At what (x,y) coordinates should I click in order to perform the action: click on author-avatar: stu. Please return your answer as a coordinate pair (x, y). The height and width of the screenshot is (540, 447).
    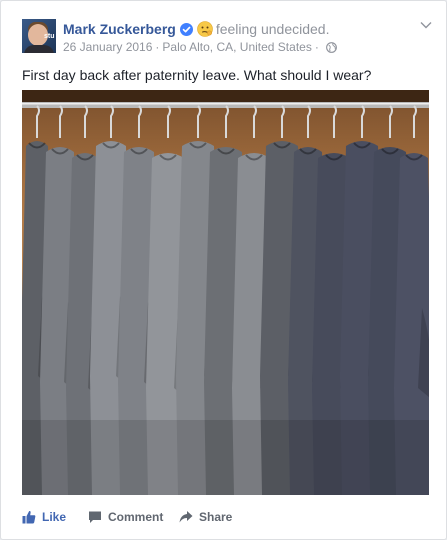
    Looking at the image, I should click on (39, 36).